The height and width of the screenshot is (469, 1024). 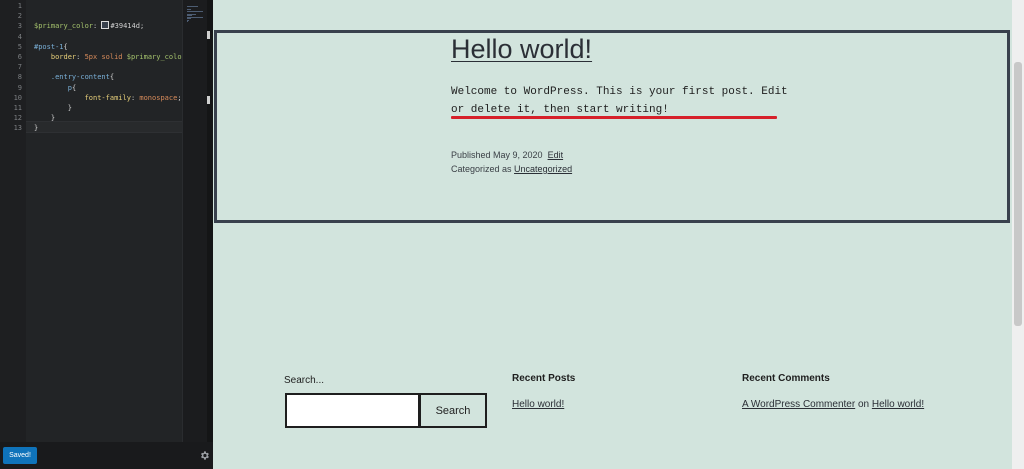 I want to click on code-token: #39414d, so click(x=125, y=26).